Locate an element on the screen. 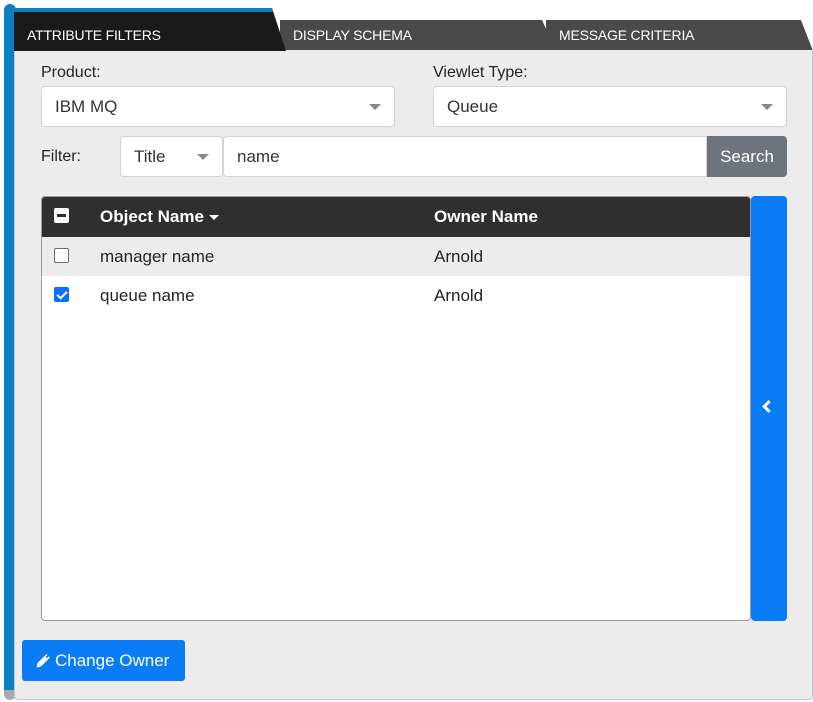 The image size is (813, 702). sort-desc-icon is located at coordinates (213, 218).